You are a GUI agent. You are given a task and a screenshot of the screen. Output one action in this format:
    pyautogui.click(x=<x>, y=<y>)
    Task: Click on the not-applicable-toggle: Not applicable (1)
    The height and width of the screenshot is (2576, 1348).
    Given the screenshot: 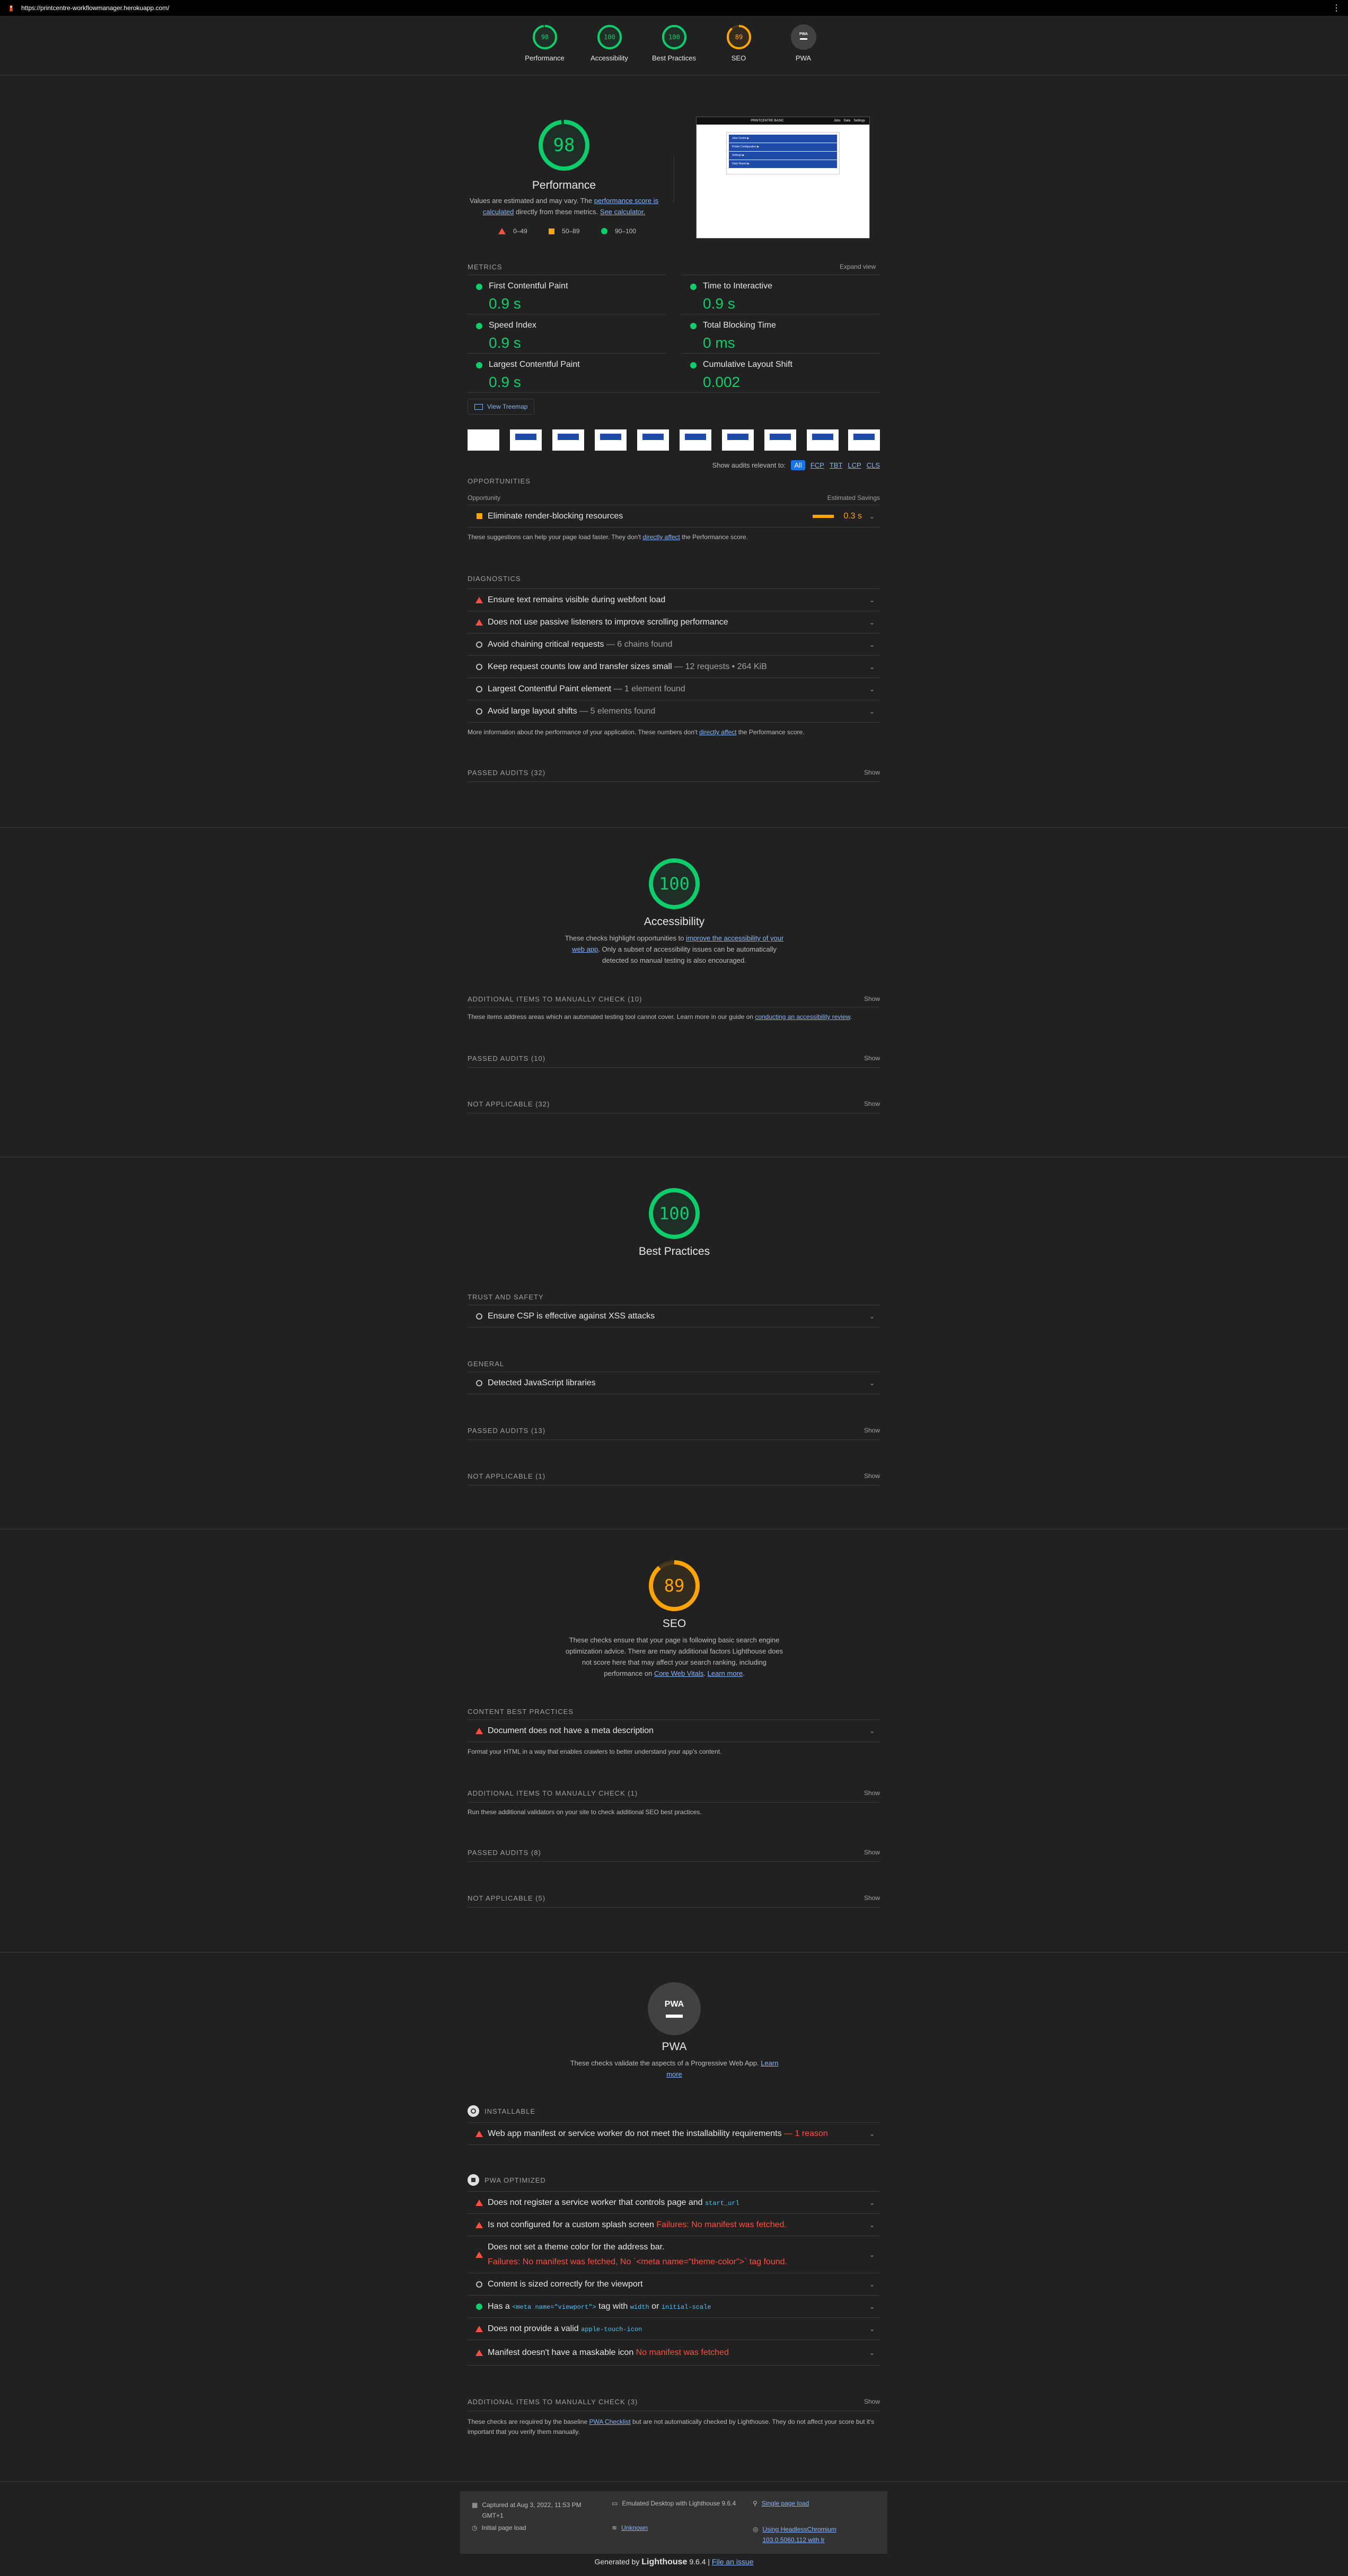 What is the action you would take?
    pyautogui.click(x=506, y=1476)
    